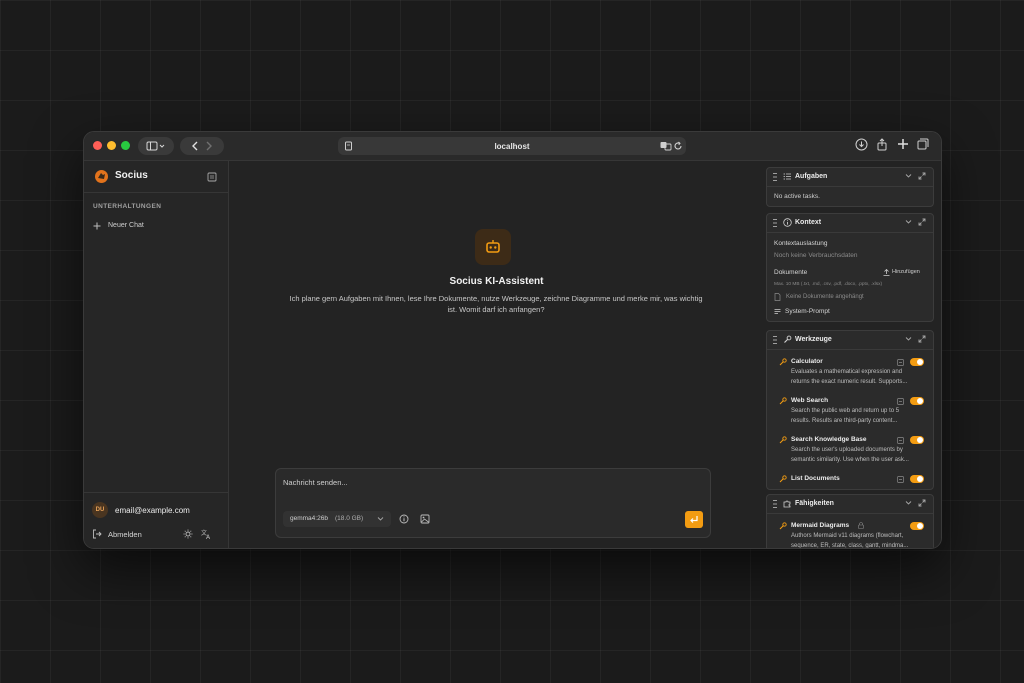  What do you see at coordinates (349, 146) in the screenshot?
I see `page-menu-icon` at bounding box center [349, 146].